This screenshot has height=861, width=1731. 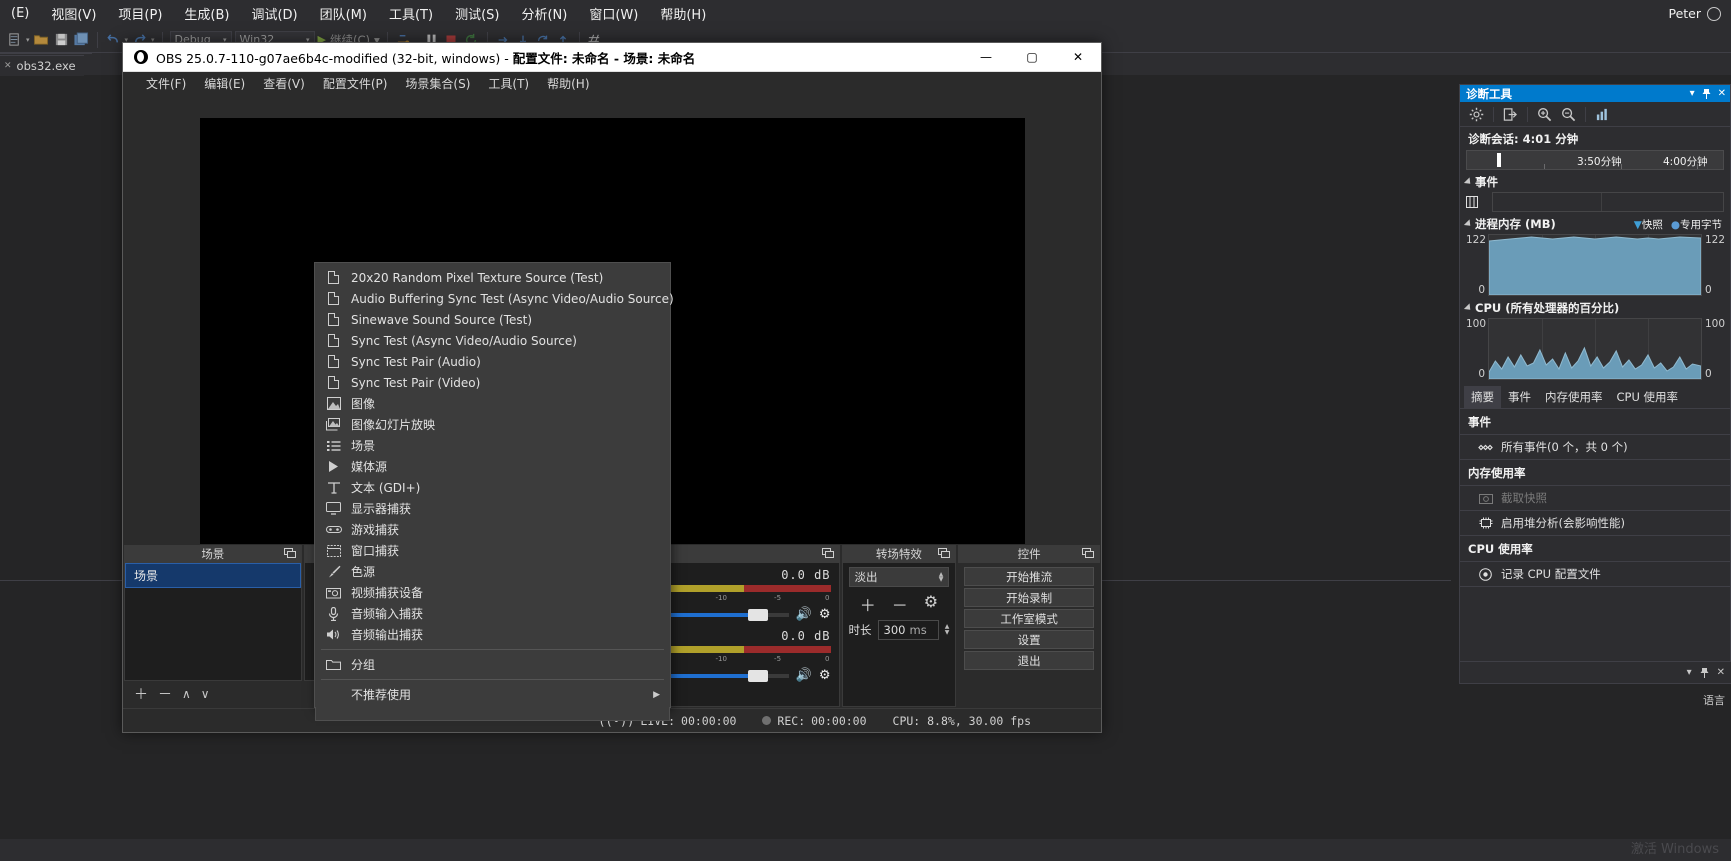 What do you see at coordinates (492, 714) in the screenshot?
I see `context-menu-scroll-area` at bounding box center [492, 714].